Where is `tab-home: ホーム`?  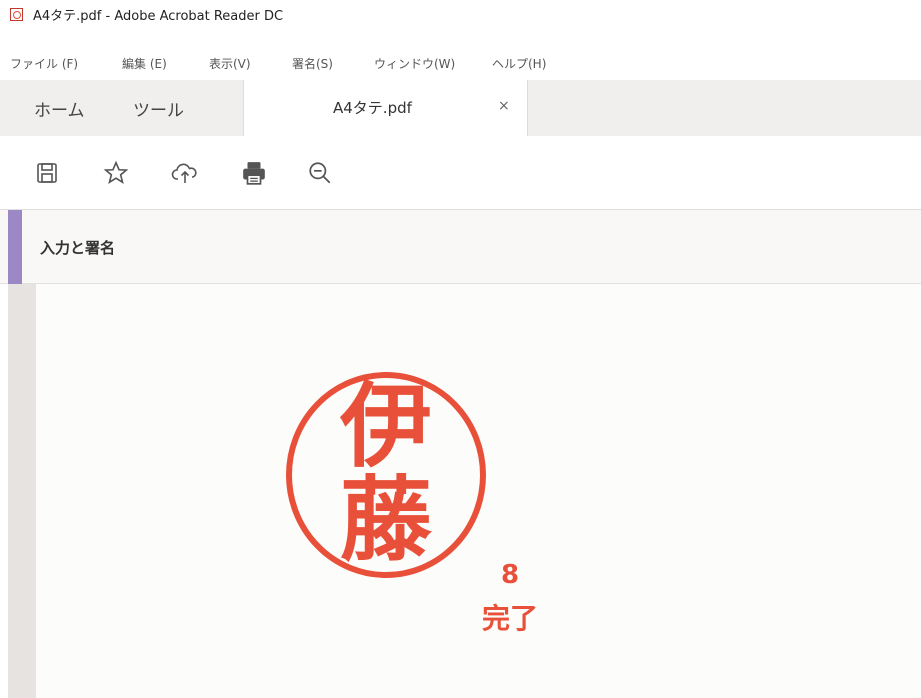 tab-home: ホーム is located at coordinates (59, 108).